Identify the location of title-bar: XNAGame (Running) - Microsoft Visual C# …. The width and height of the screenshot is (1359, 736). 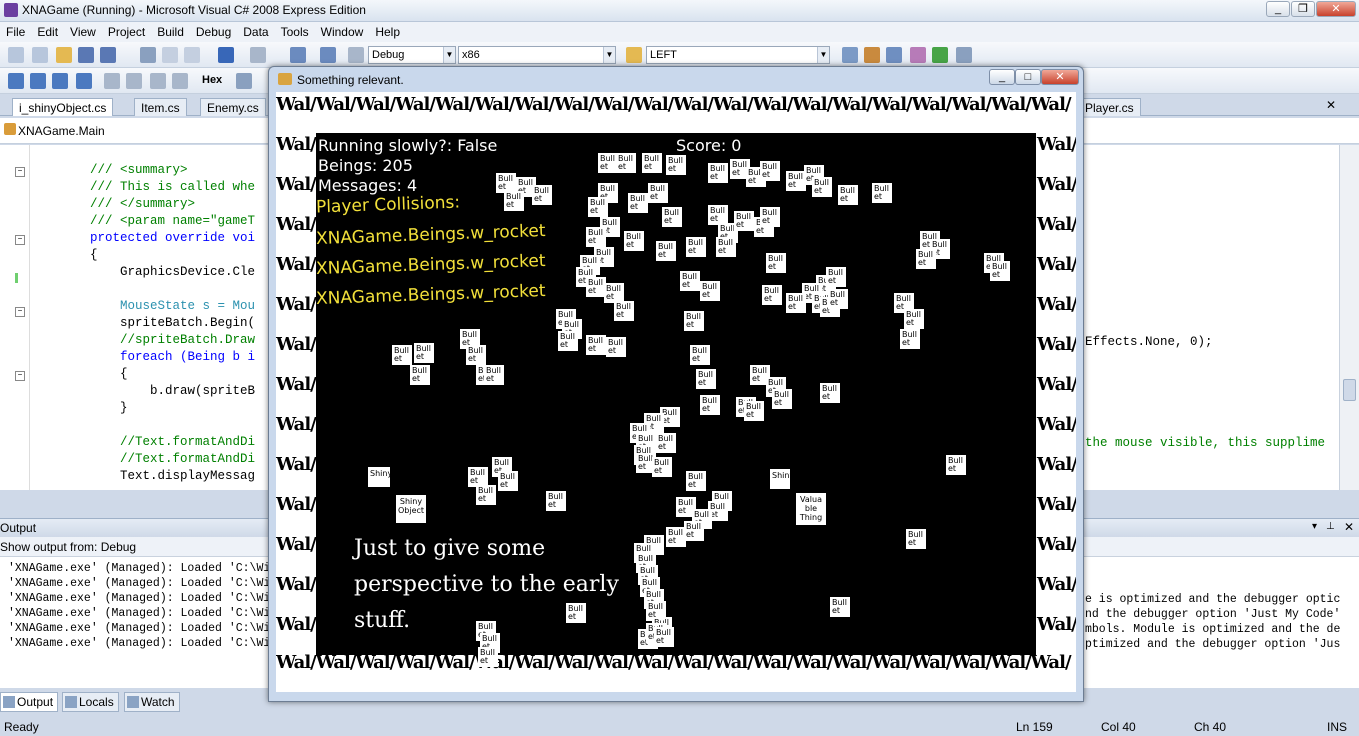
(679, 11).